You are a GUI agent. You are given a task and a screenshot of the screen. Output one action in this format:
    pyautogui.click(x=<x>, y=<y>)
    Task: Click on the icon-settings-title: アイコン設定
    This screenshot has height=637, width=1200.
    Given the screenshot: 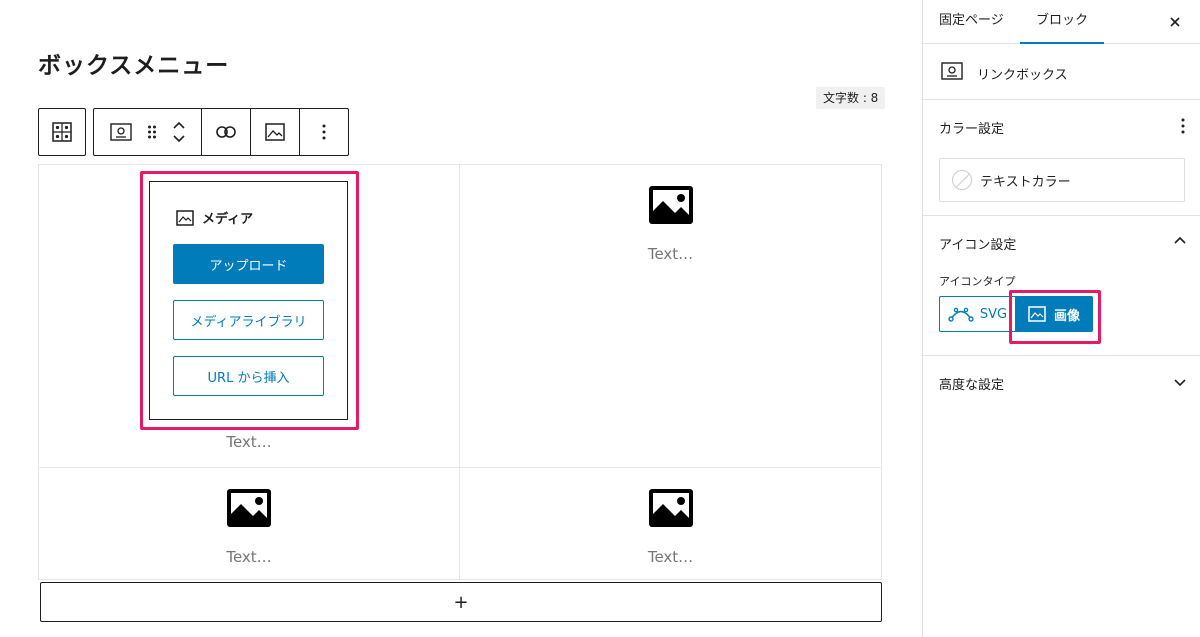 What is the action you would take?
    pyautogui.click(x=977, y=243)
    